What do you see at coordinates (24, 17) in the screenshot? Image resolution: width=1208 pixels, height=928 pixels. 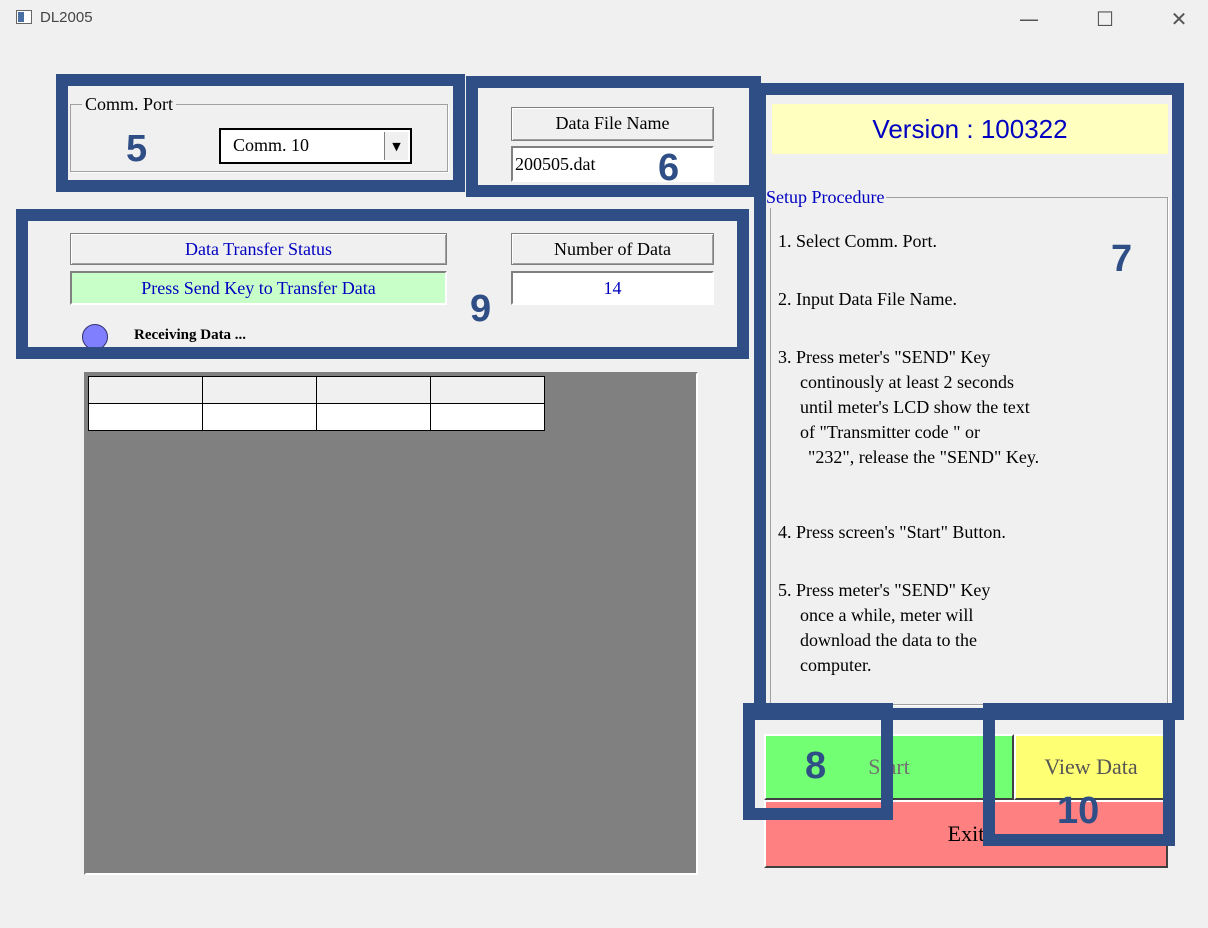 I see `app-icon` at bounding box center [24, 17].